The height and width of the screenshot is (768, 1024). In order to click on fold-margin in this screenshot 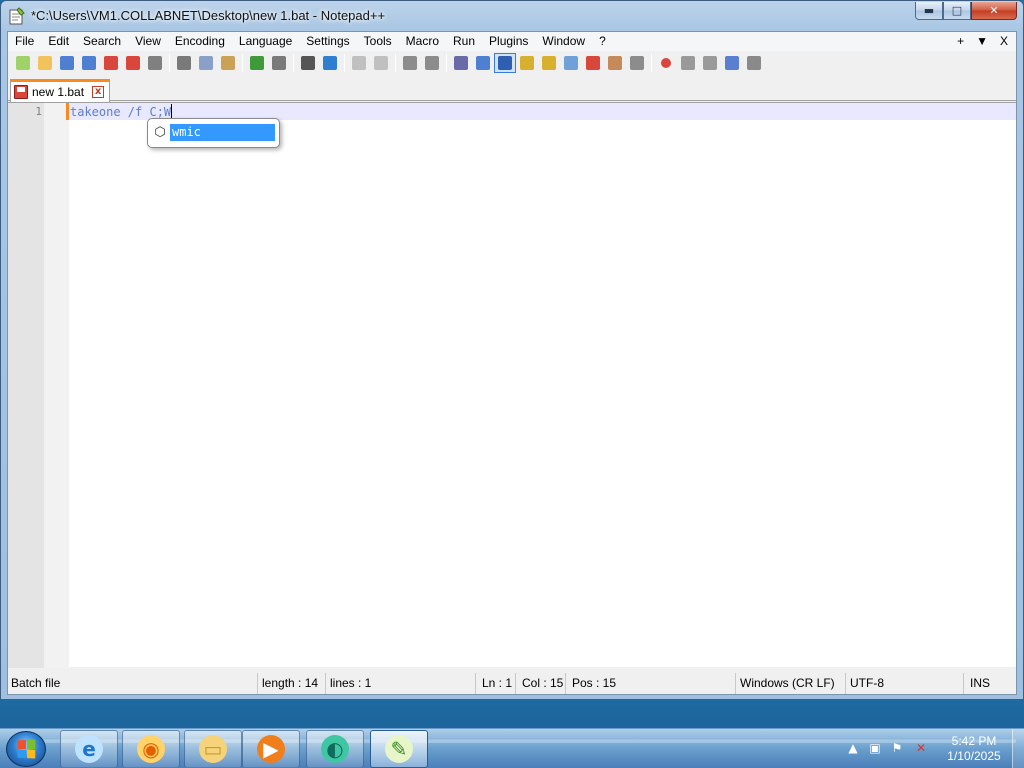, I will do `click(56, 385)`.